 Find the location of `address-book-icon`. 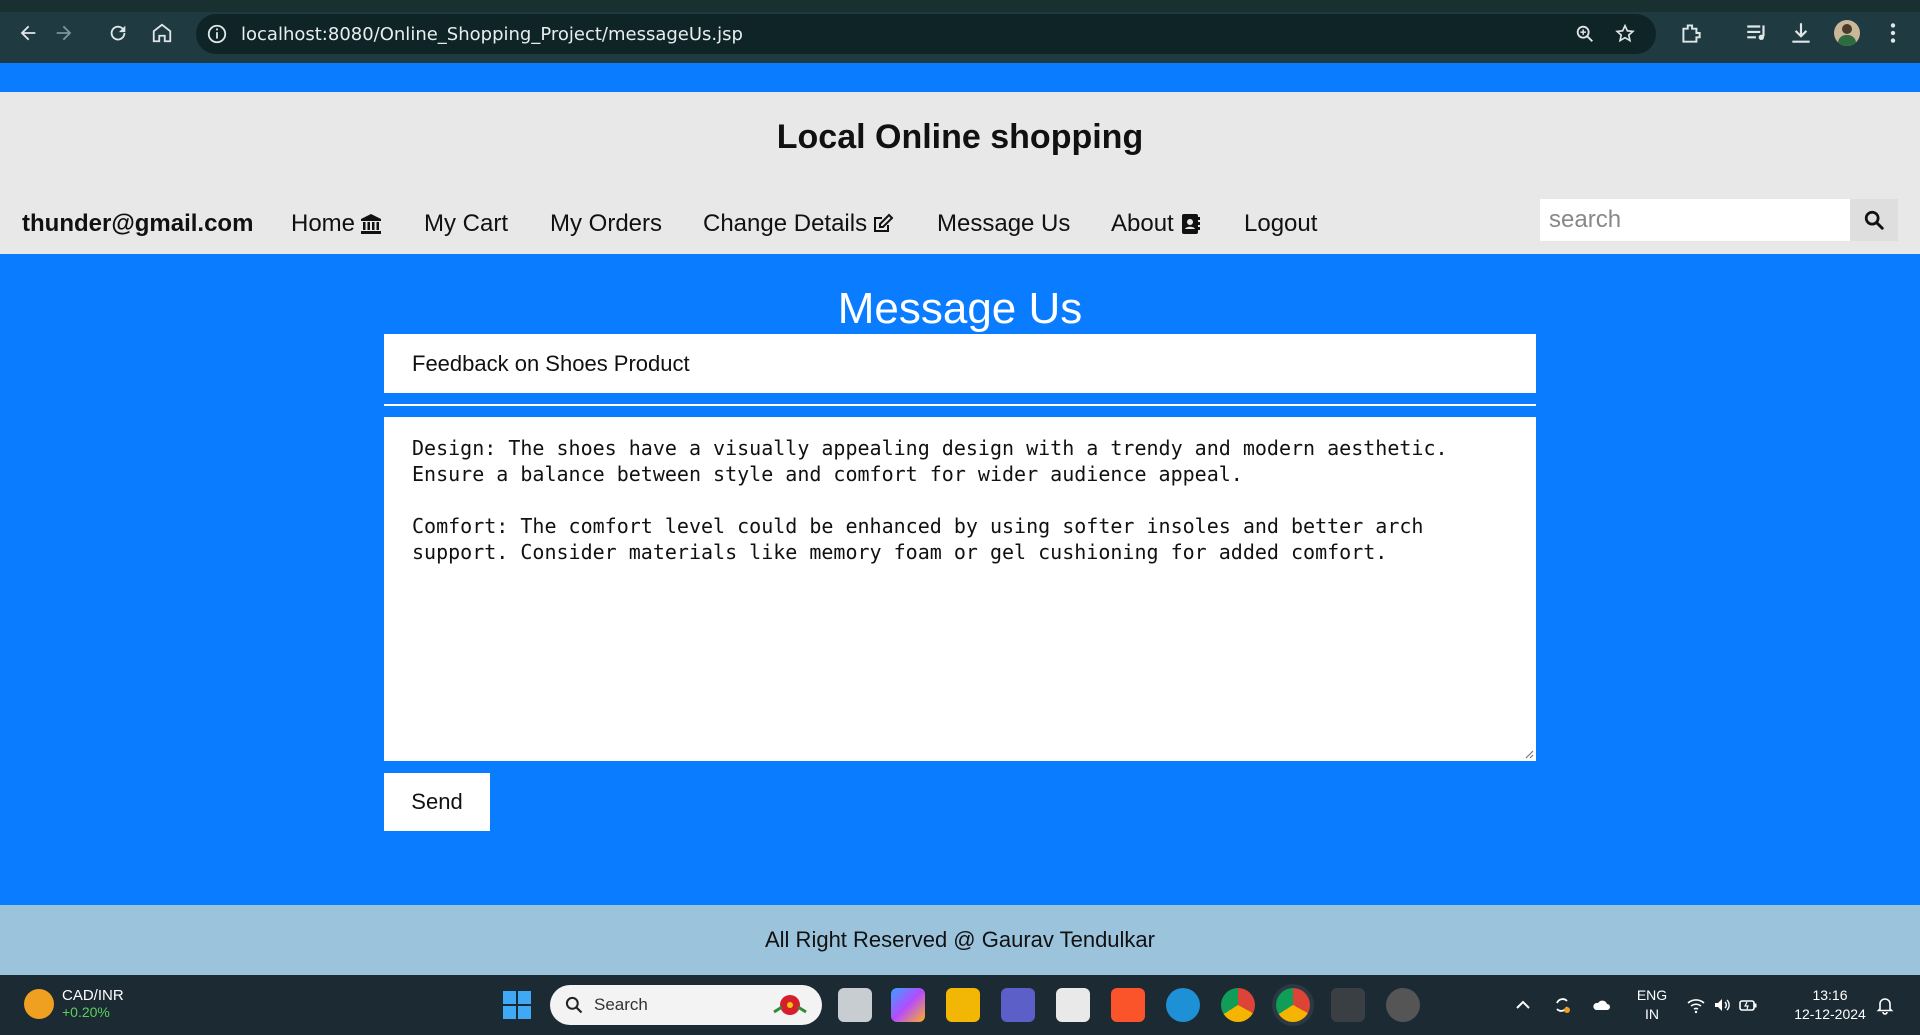

address-book-icon is located at coordinates (1190, 224).